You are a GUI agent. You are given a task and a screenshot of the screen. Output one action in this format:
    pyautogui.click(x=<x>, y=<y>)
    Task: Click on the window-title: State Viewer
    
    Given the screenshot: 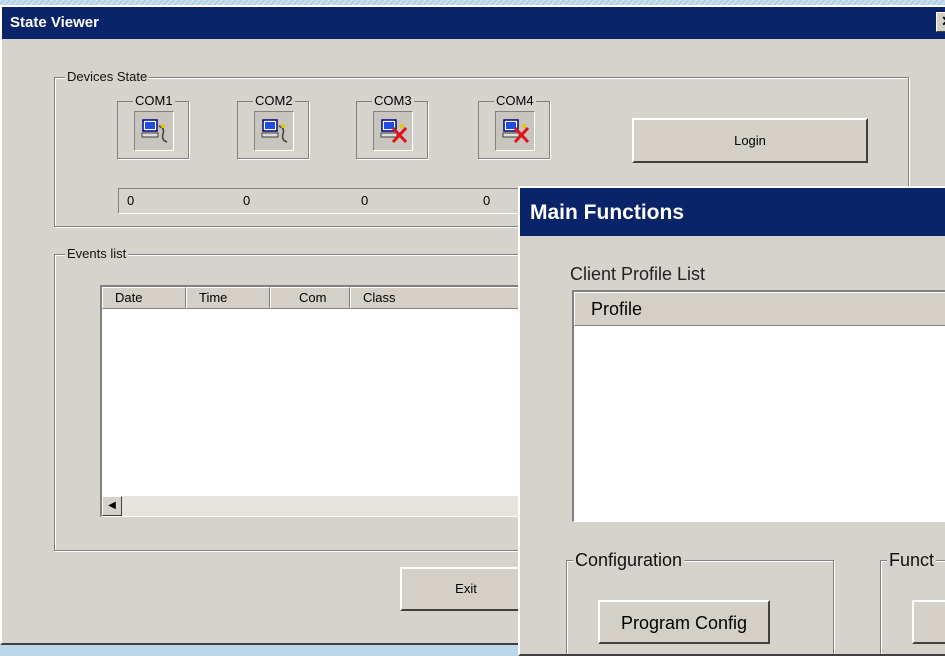 What is the action you would take?
    pyautogui.click(x=54, y=22)
    